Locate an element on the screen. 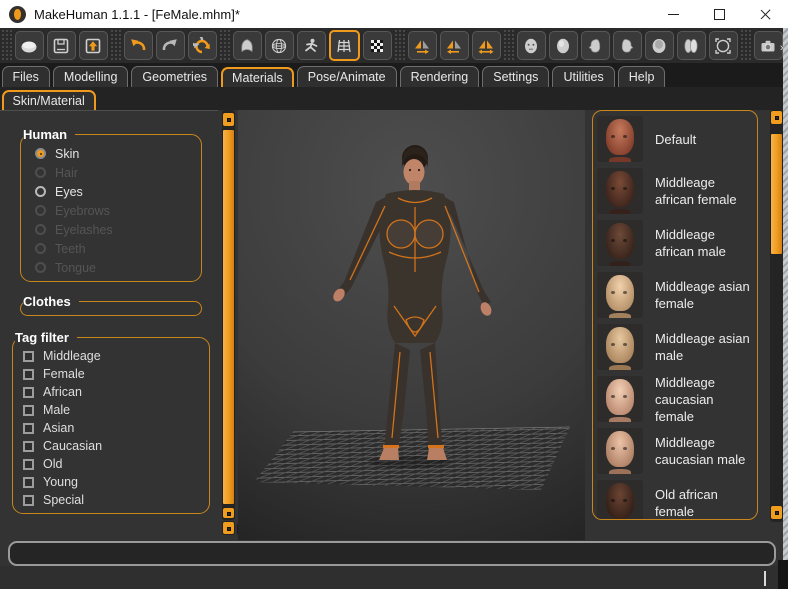  human-group-title: Human is located at coordinates (45, 134).